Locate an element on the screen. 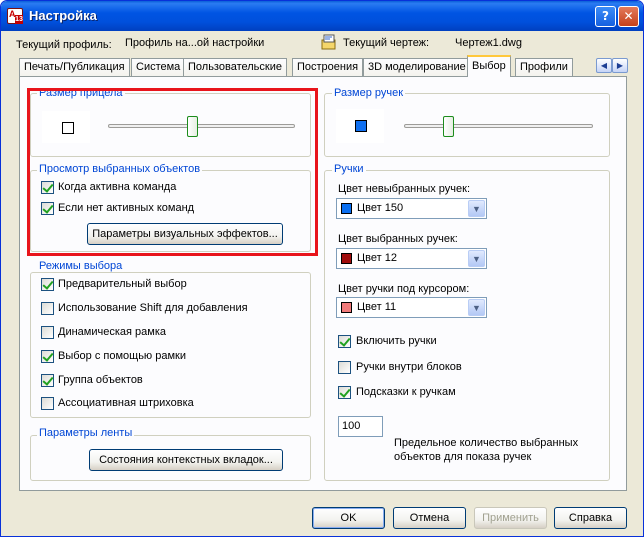 The width and height of the screenshot is (644, 537). shift-add-label: Использование Shift для добавления is located at coordinates (153, 308).